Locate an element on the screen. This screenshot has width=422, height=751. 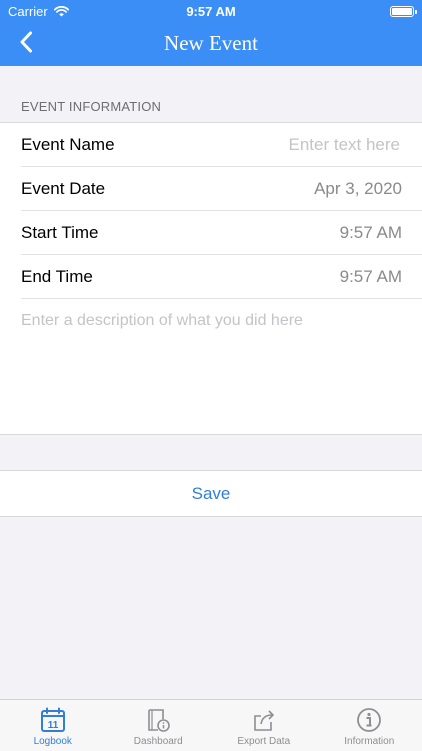
tab-dashboard-label: Dashboard is located at coordinates (158, 741).